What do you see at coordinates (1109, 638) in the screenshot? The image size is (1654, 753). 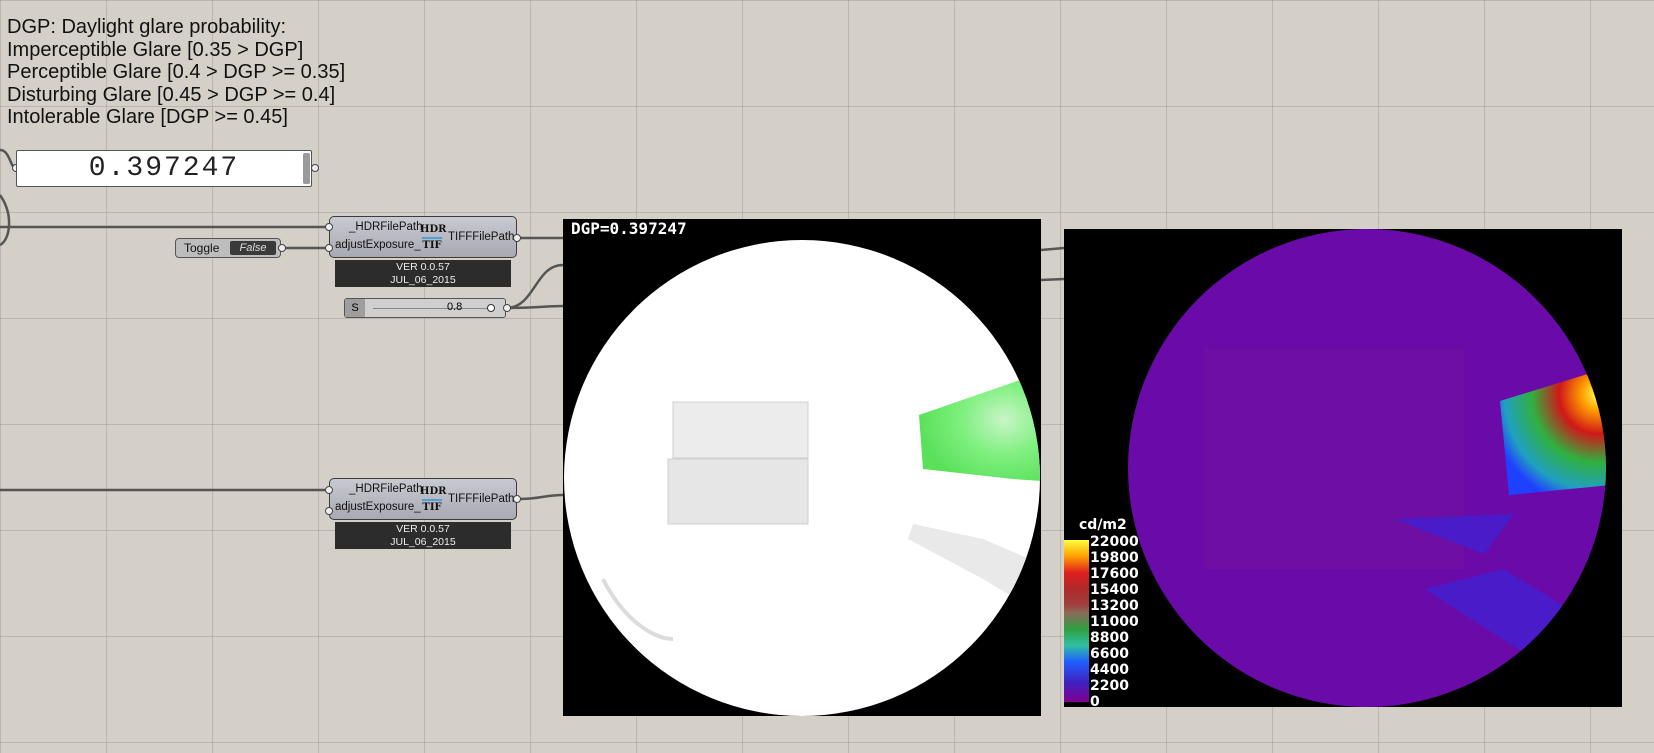 I see `legend-tick: 8800` at bounding box center [1109, 638].